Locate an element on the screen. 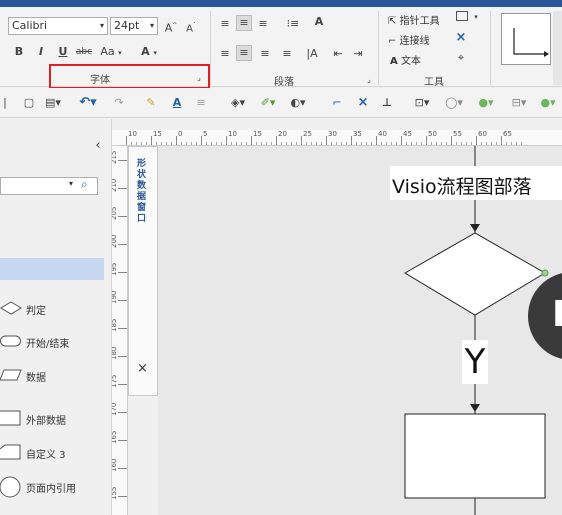 This screenshot has height=515, width=562. ruler-tick-label: 15 is located at coordinates (157, 134).